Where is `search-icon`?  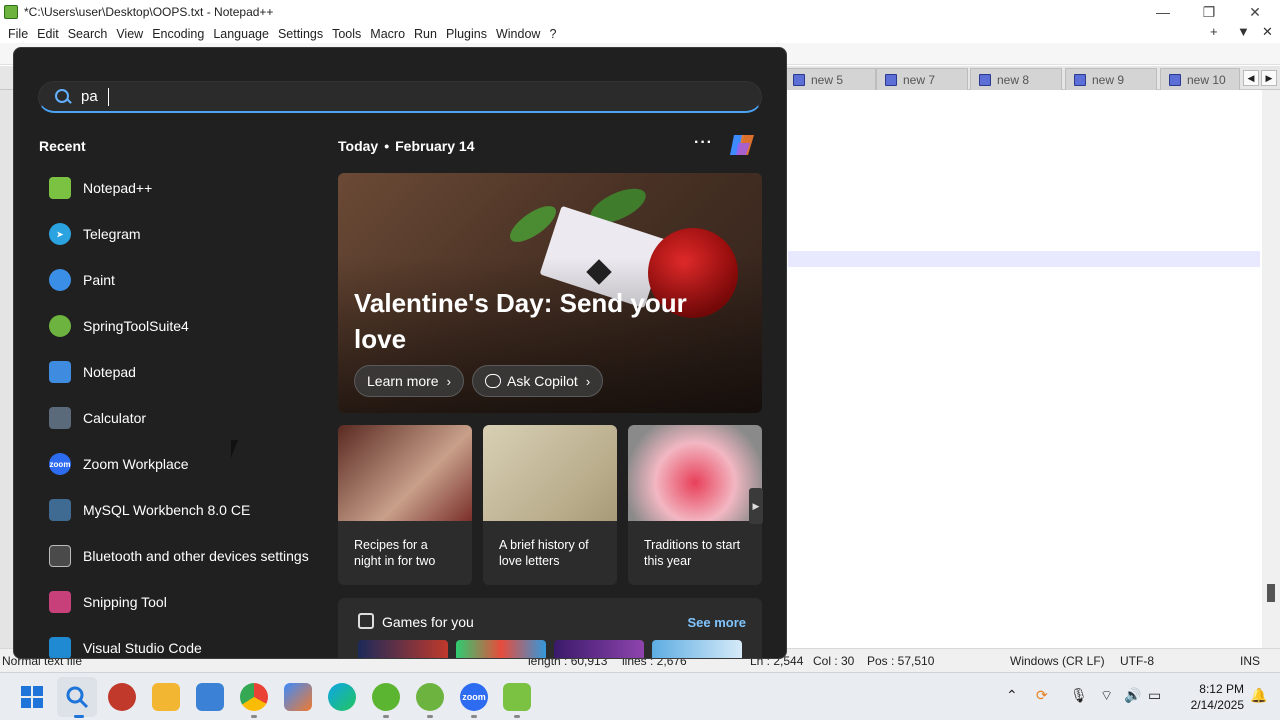
search-icon is located at coordinates (77, 697).